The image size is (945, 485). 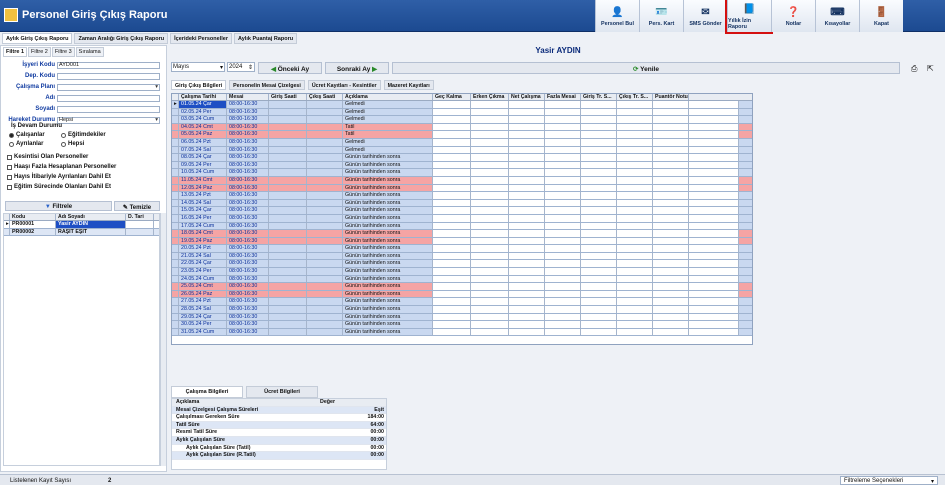 I want to click on detail-tab-1: Personelin Mesai Çizelgesi, so click(x=267, y=85).